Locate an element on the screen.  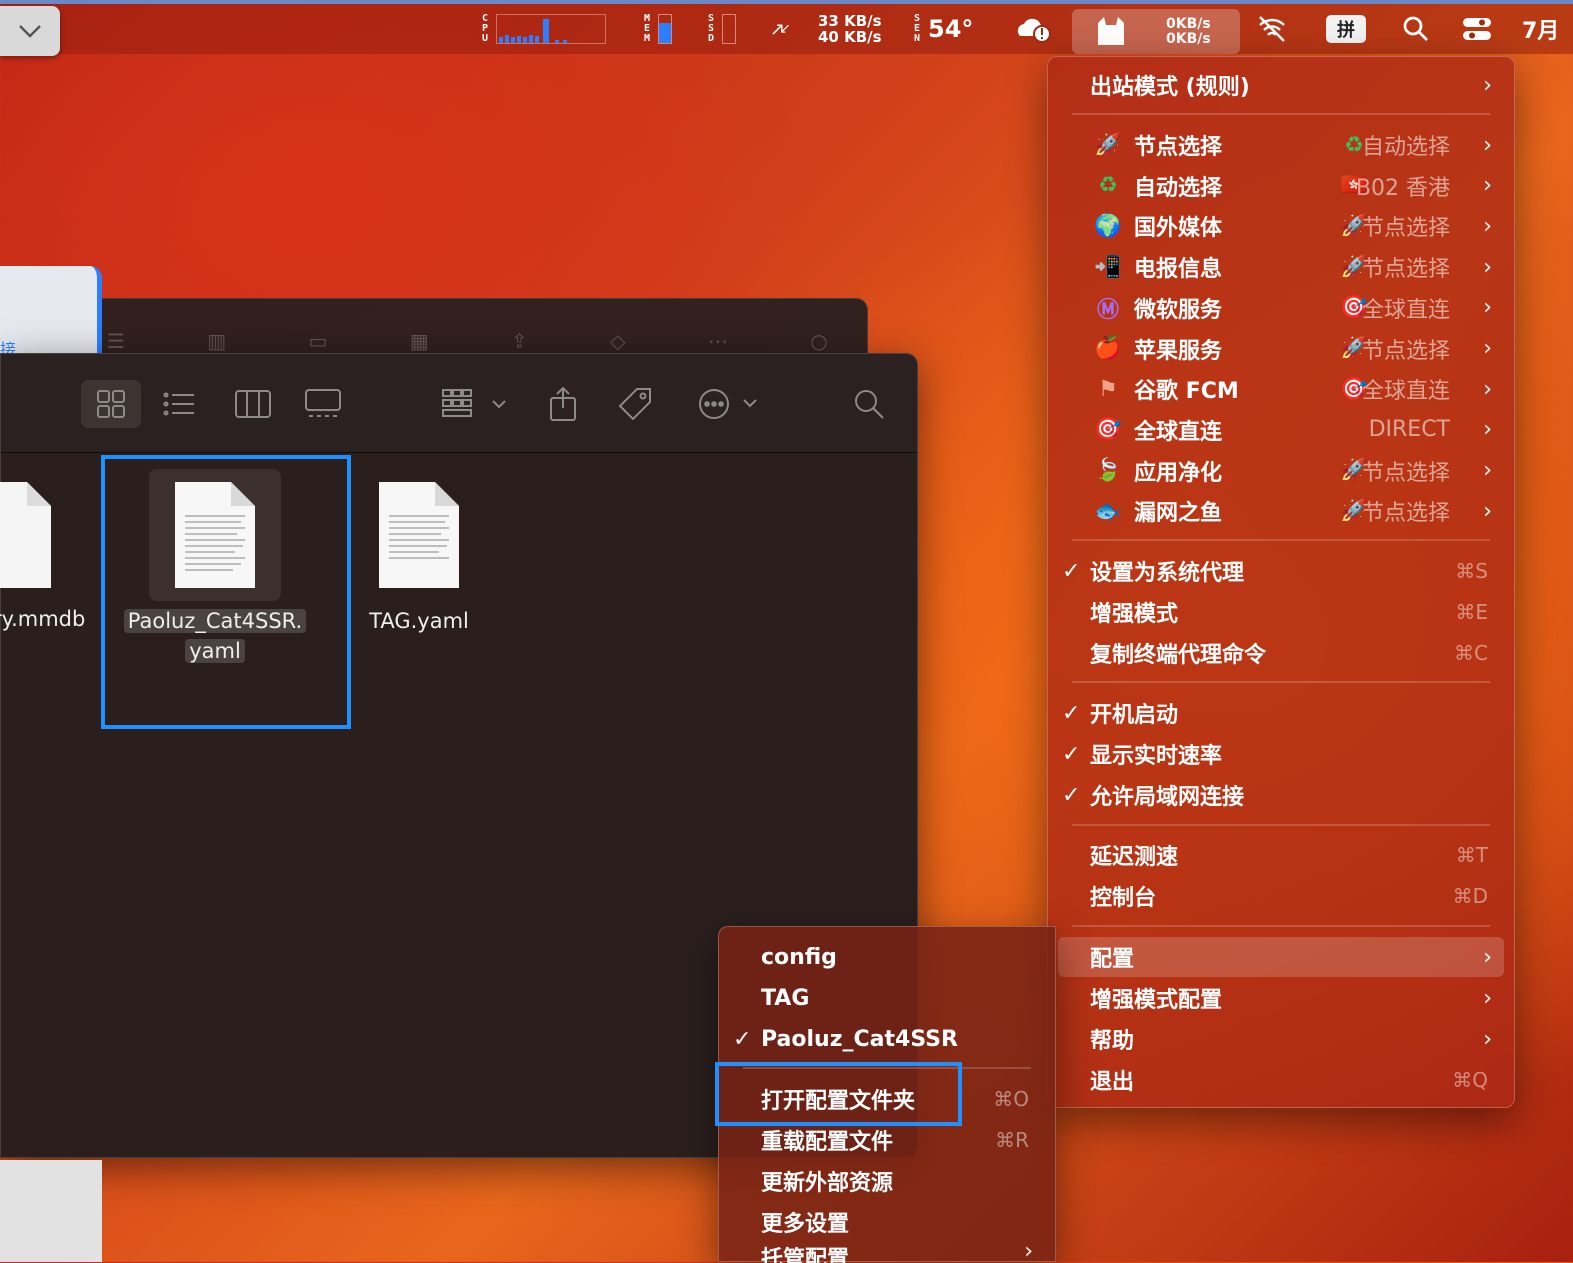
target-icon: 🎯 is located at coordinates (1108, 430).